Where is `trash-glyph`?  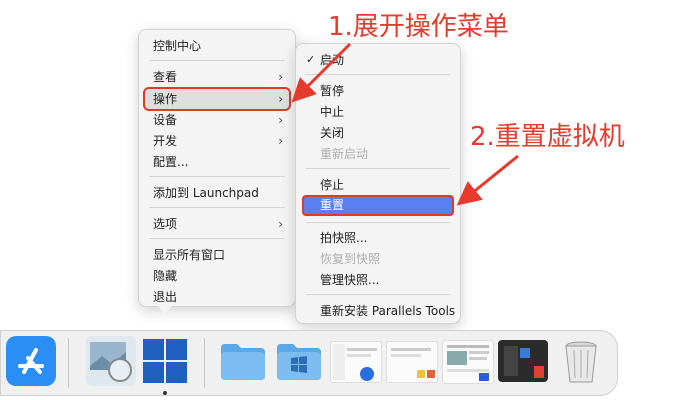 trash-glyph is located at coordinates (581, 362).